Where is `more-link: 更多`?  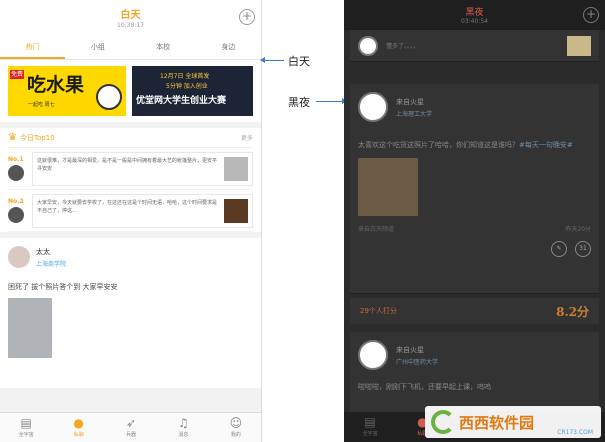
more-link: 更多 is located at coordinates (247, 137).